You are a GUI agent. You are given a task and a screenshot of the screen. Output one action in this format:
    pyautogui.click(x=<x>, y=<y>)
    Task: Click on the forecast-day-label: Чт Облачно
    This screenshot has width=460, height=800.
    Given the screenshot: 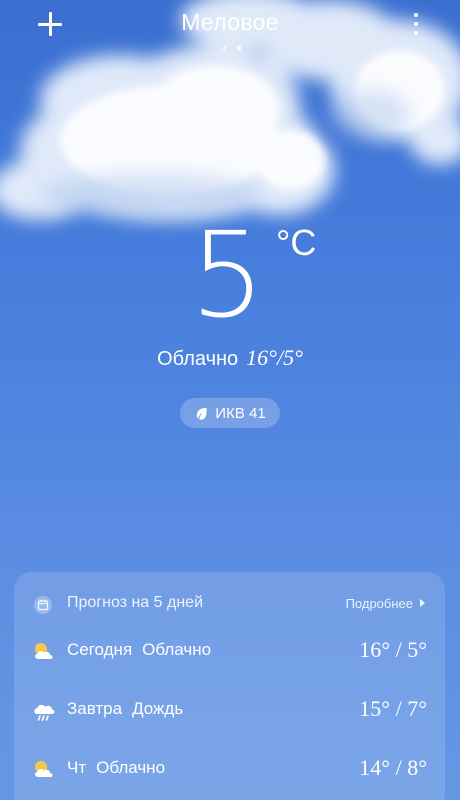 What is the action you would take?
    pyautogui.click(x=116, y=768)
    